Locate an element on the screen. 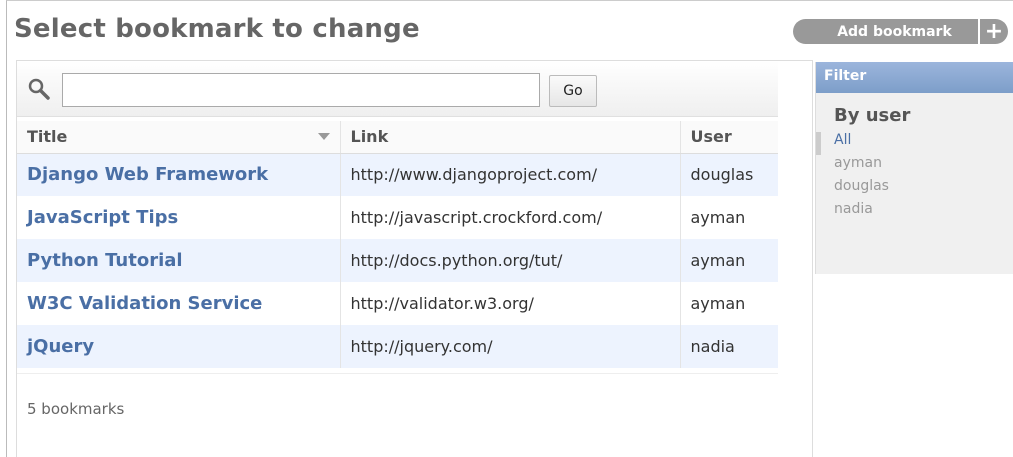  search-icon is located at coordinates (39, 89).